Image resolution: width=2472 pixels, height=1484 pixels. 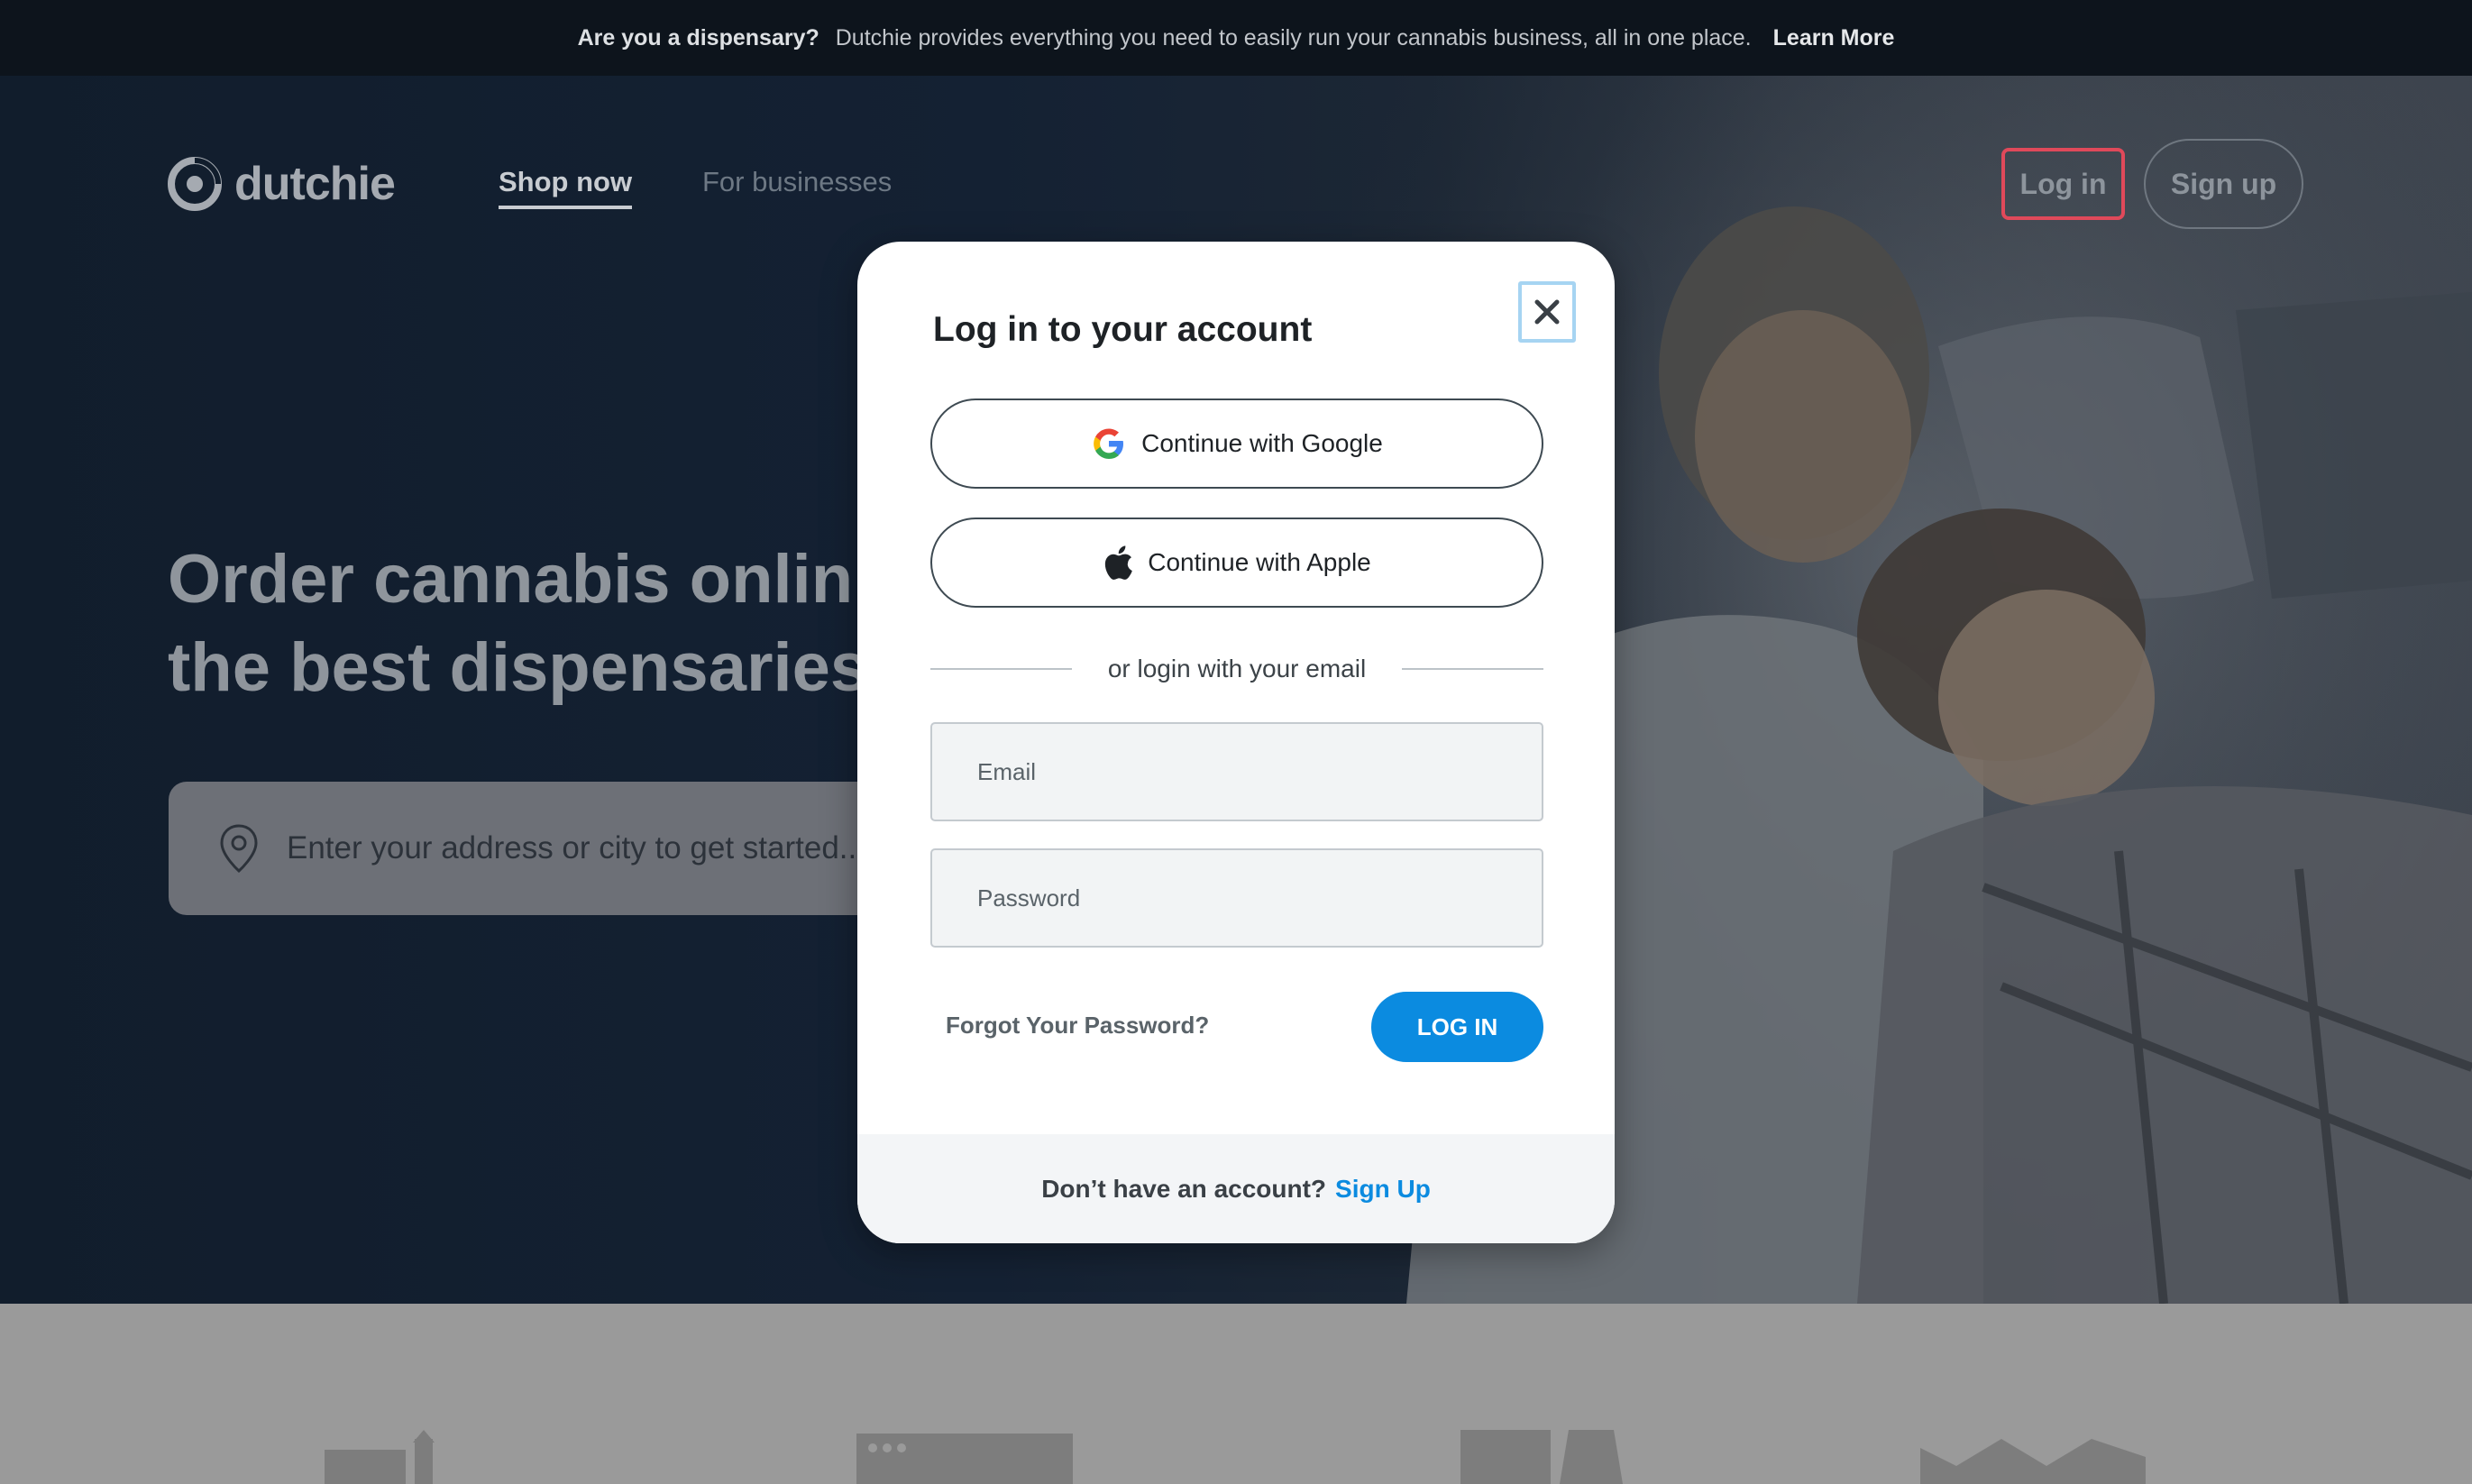 I want to click on headline-line-1: Order cannabis onlin, so click(x=511, y=579).